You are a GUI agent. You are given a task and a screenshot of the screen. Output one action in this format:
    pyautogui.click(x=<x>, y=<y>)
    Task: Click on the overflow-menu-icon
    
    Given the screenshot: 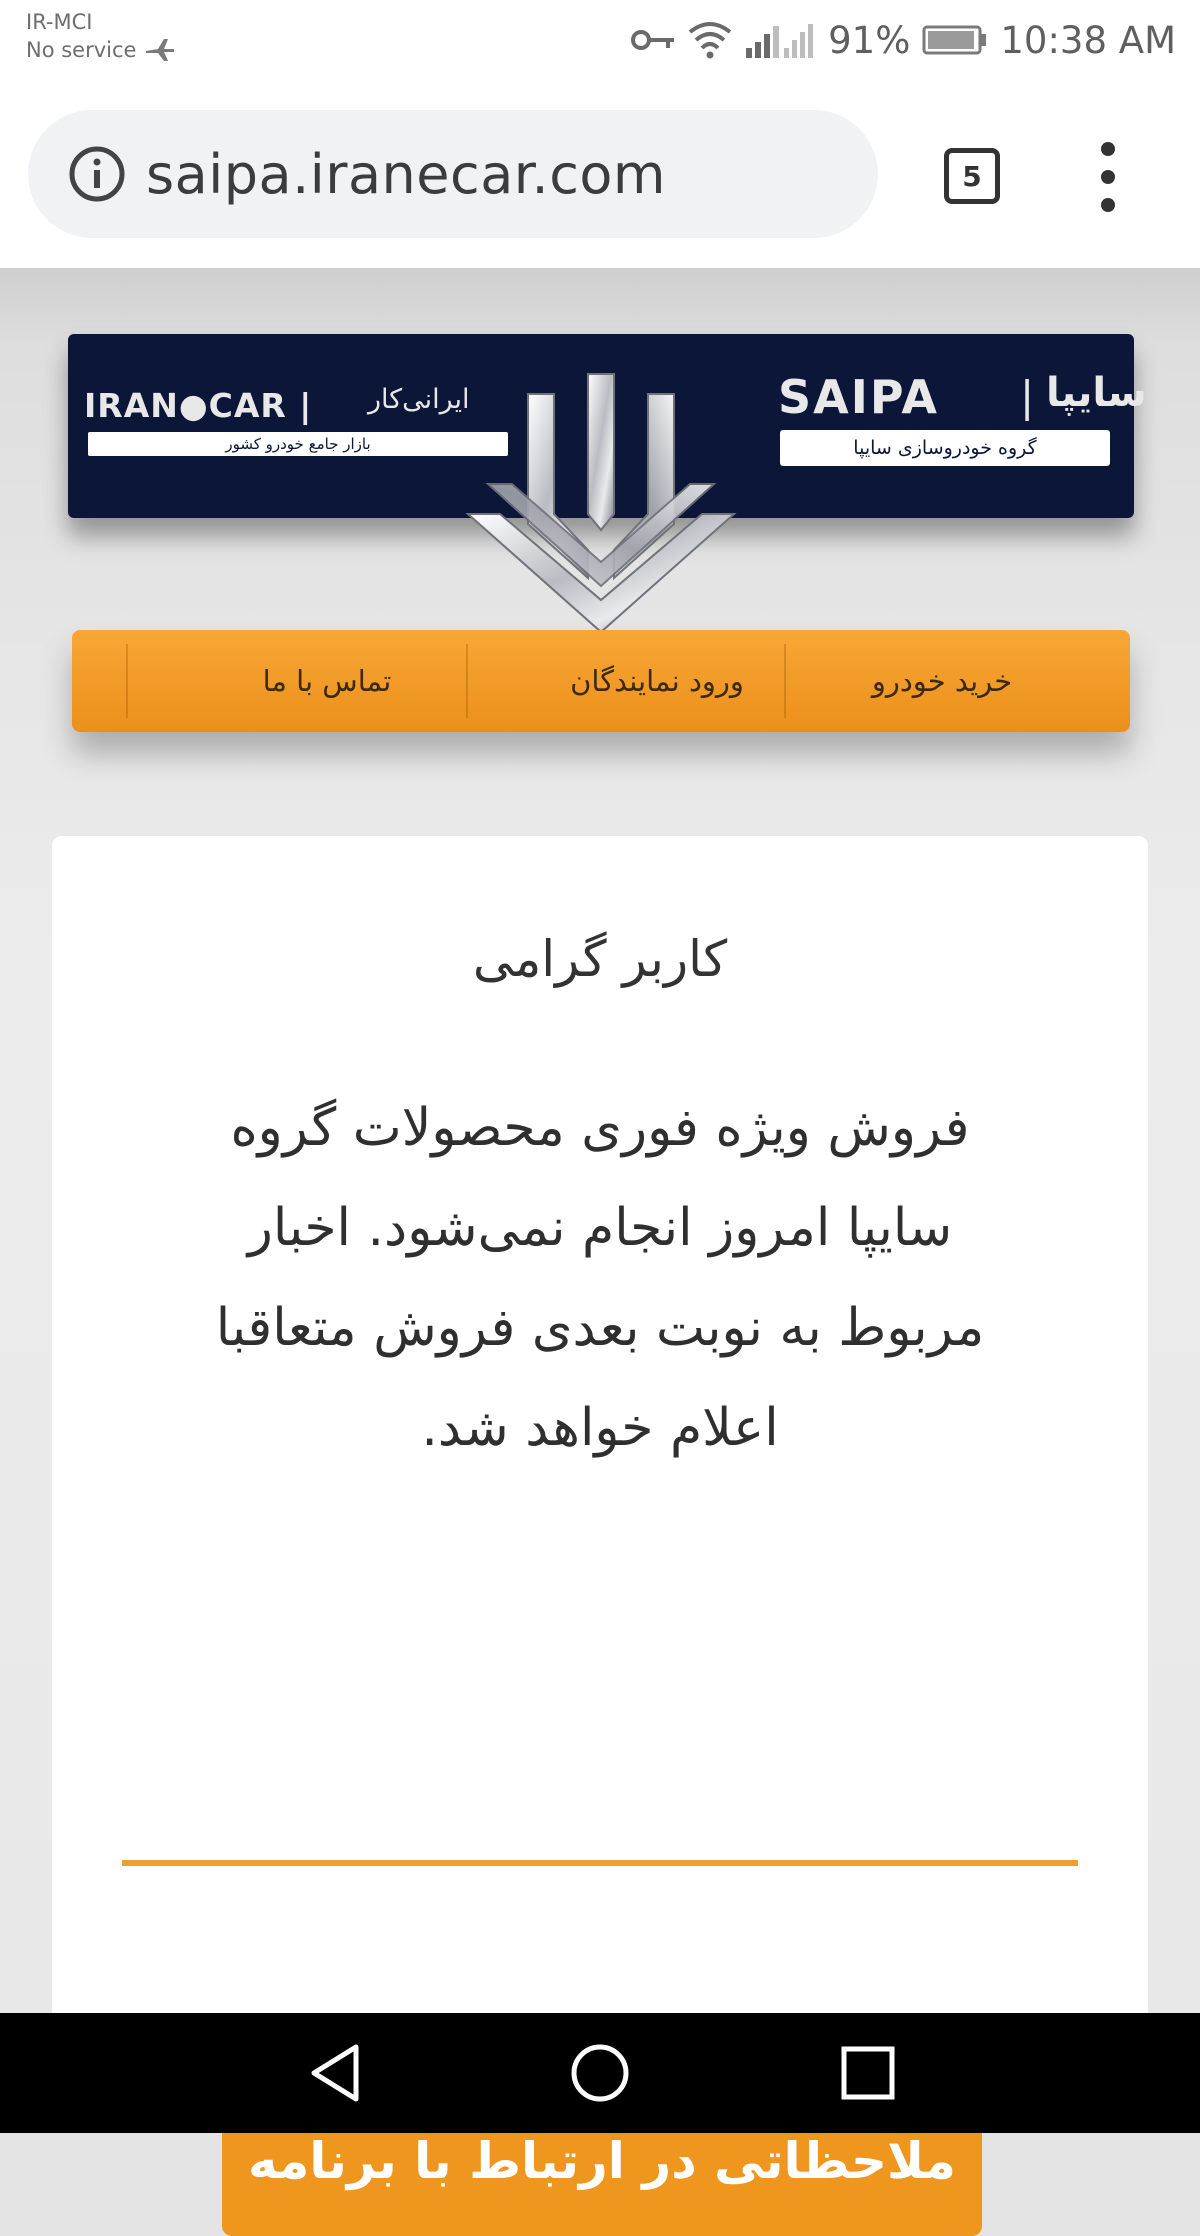 What is the action you would take?
    pyautogui.click(x=1108, y=177)
    